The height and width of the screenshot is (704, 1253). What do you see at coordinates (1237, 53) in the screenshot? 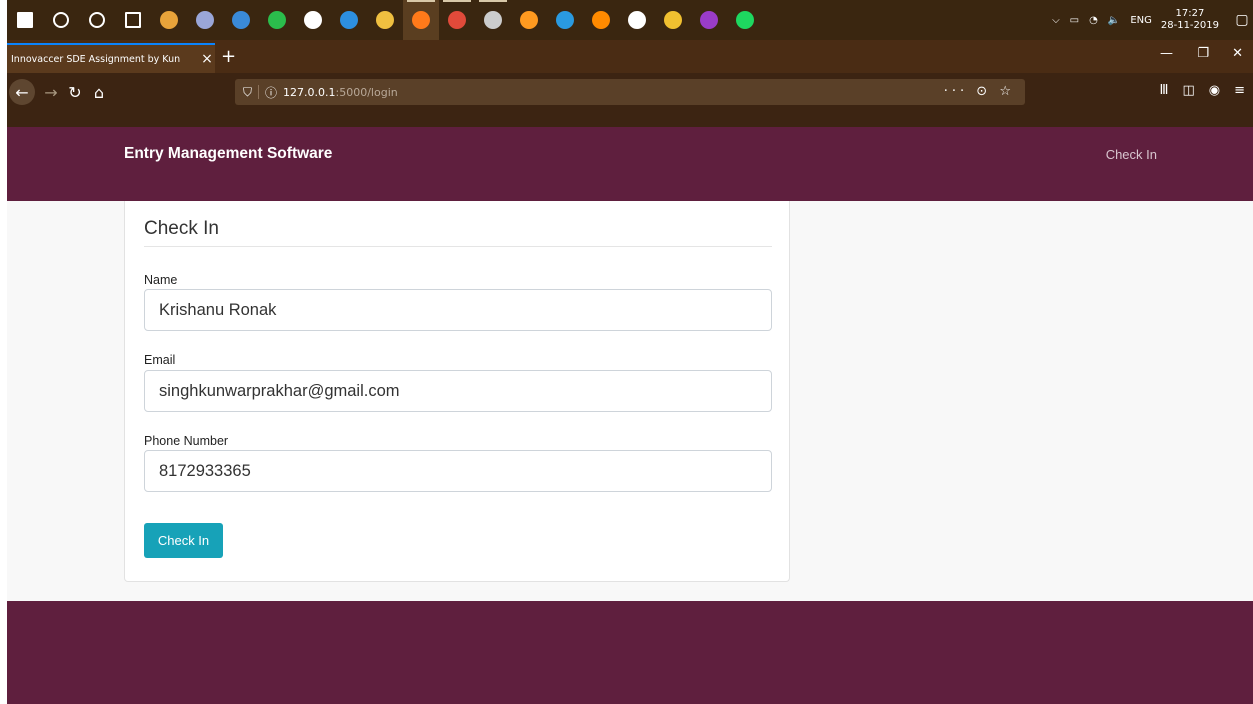
I see `close-window-icon: ✕` at bounding box center [1237, 53].